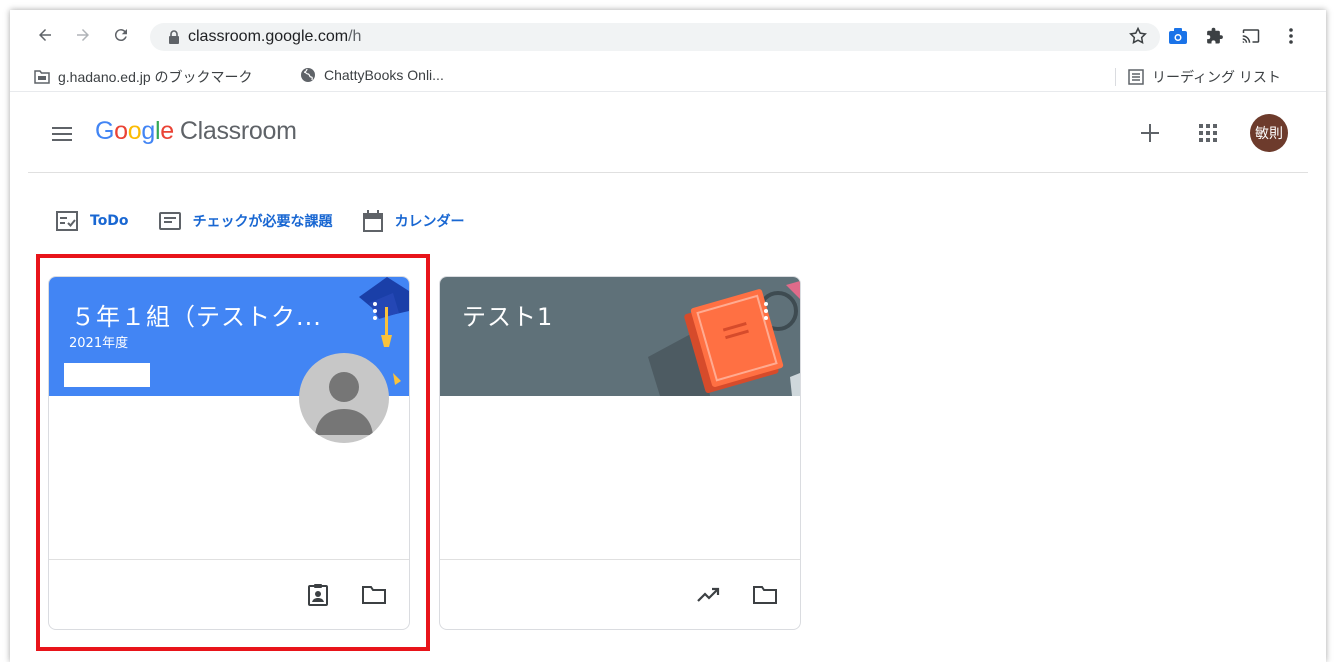  What do you see at coordinates (1215, 36) in the screenshot?
I see `puzzle-extension-icon` at bounding box center [1215, 36].